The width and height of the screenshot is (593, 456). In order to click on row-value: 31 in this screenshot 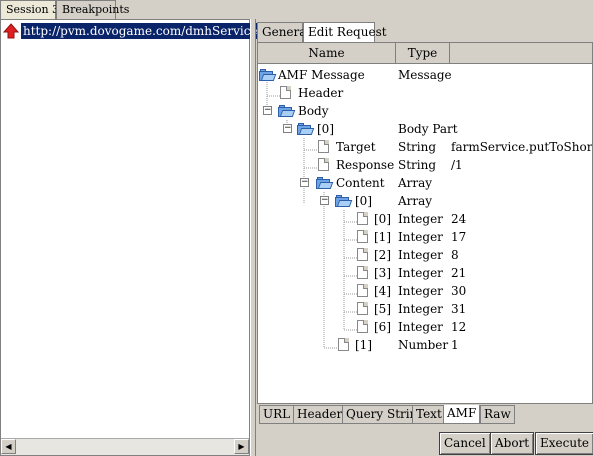, I will do `click(459, 309)`.